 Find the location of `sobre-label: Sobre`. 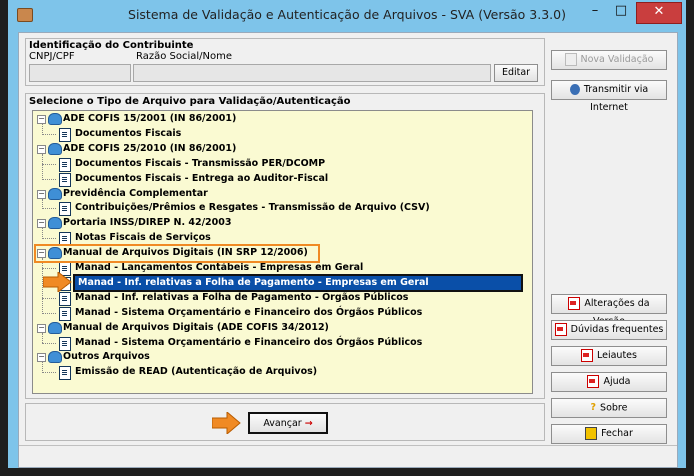

sobre-label: Sobre is located at coordinates (614, 408).